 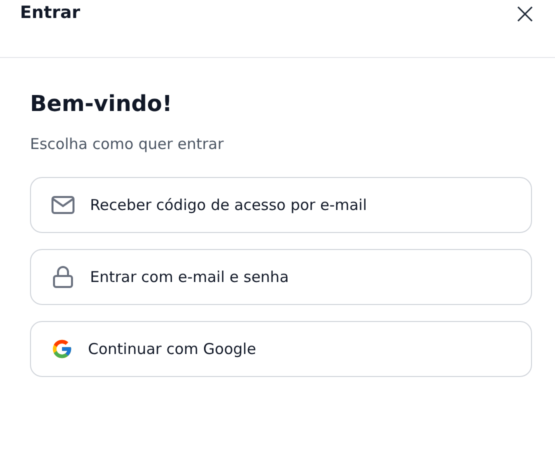 What do you see at coordinates (281, 349) in the screenshot?
I see `sign-in-option: Continuar com Google` at bounding box center [281, 349].